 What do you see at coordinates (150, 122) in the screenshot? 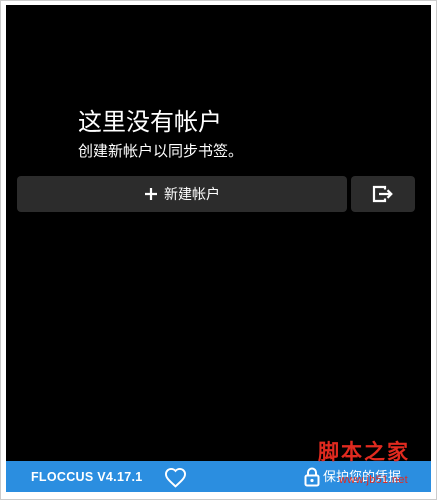
I see `empty-state-heading: 这里没有帐户` at bounding box center [150, 122].